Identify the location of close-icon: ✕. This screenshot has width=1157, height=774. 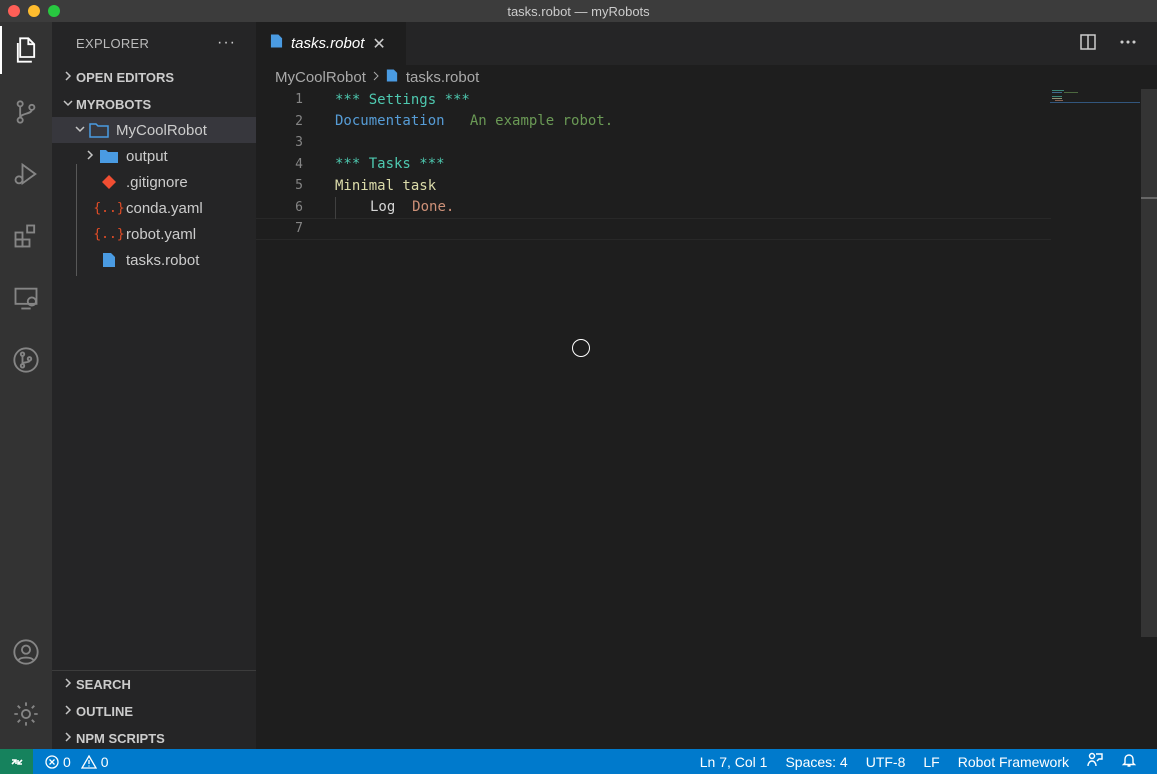
(378, 44).